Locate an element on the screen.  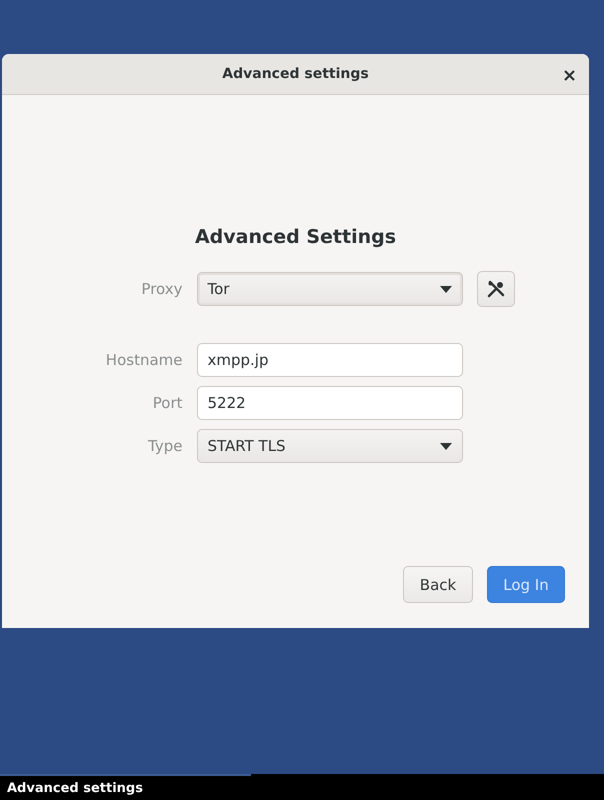
window-title: Advanced settings is located at coordinates (295, 74).